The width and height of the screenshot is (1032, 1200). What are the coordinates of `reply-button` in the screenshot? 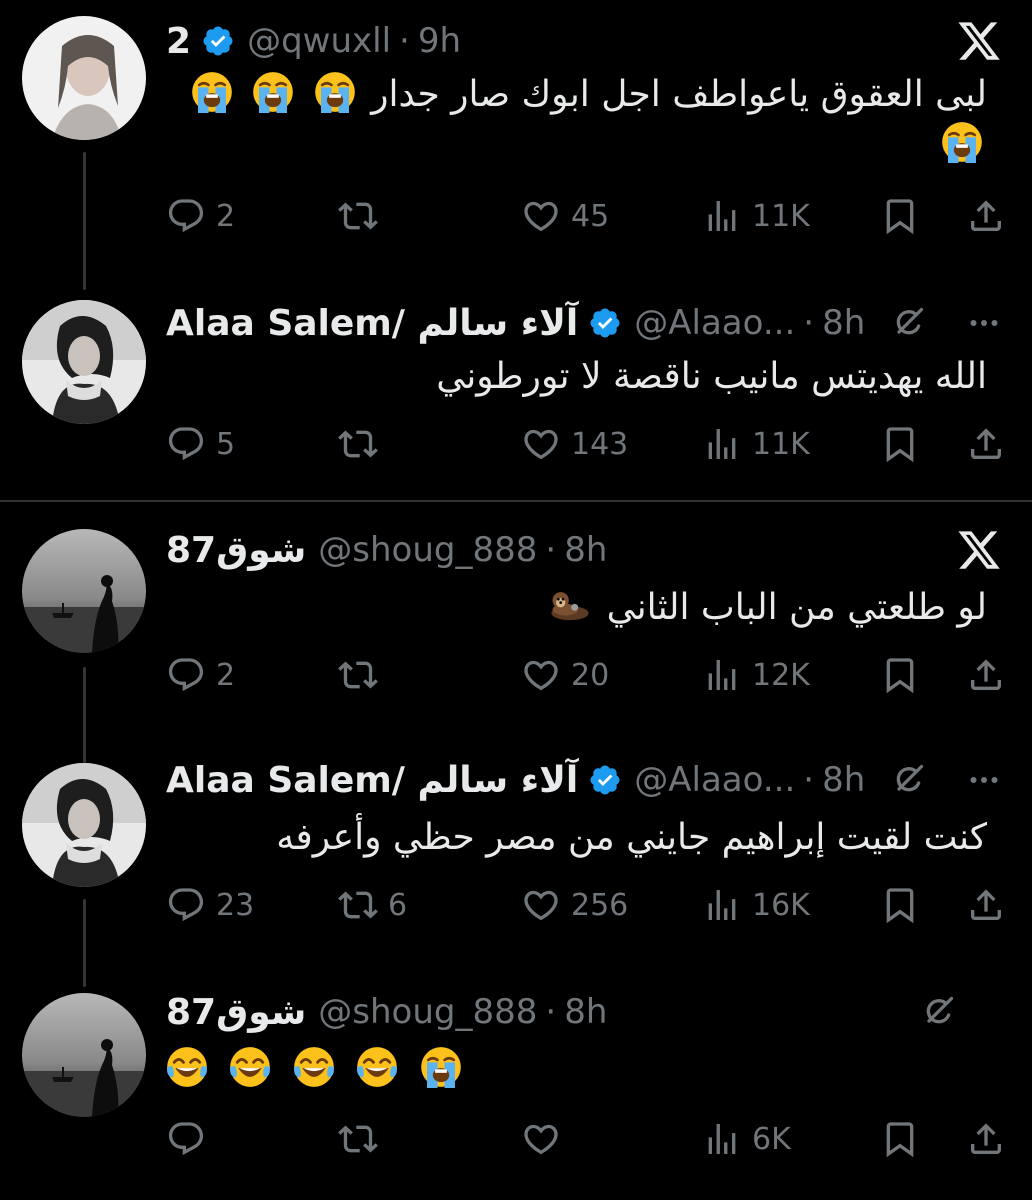 It's located at (191, 1139).